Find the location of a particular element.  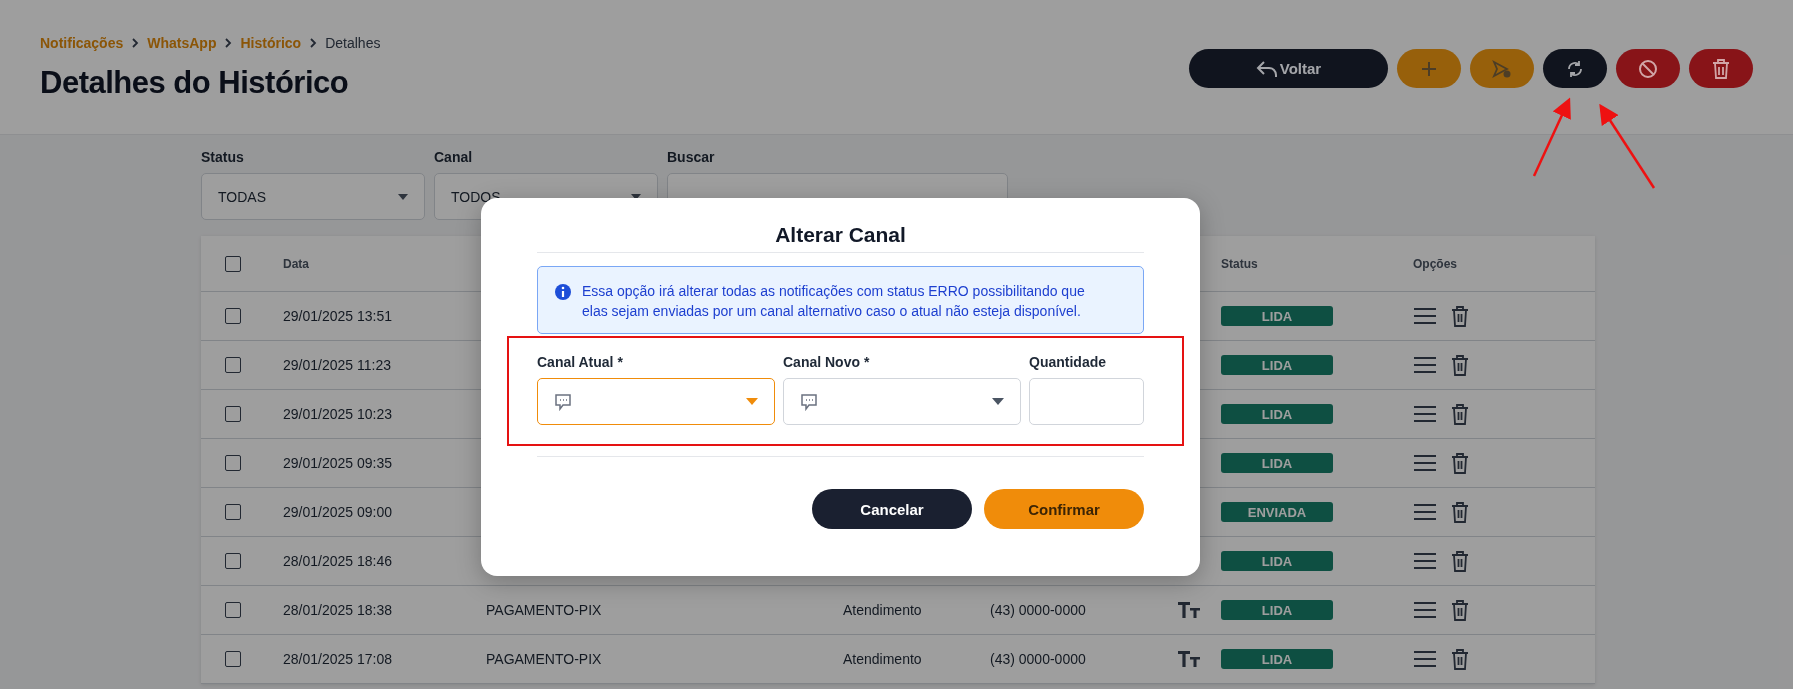

cancel-button: Cancelar is located at coordinates (892, 509).